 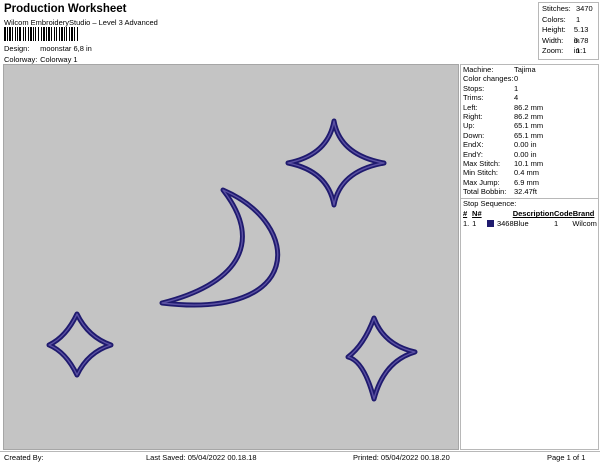 I want to click on machine-info-row: Total Bobbin: 32.47ft, so click(x=529, y=191).